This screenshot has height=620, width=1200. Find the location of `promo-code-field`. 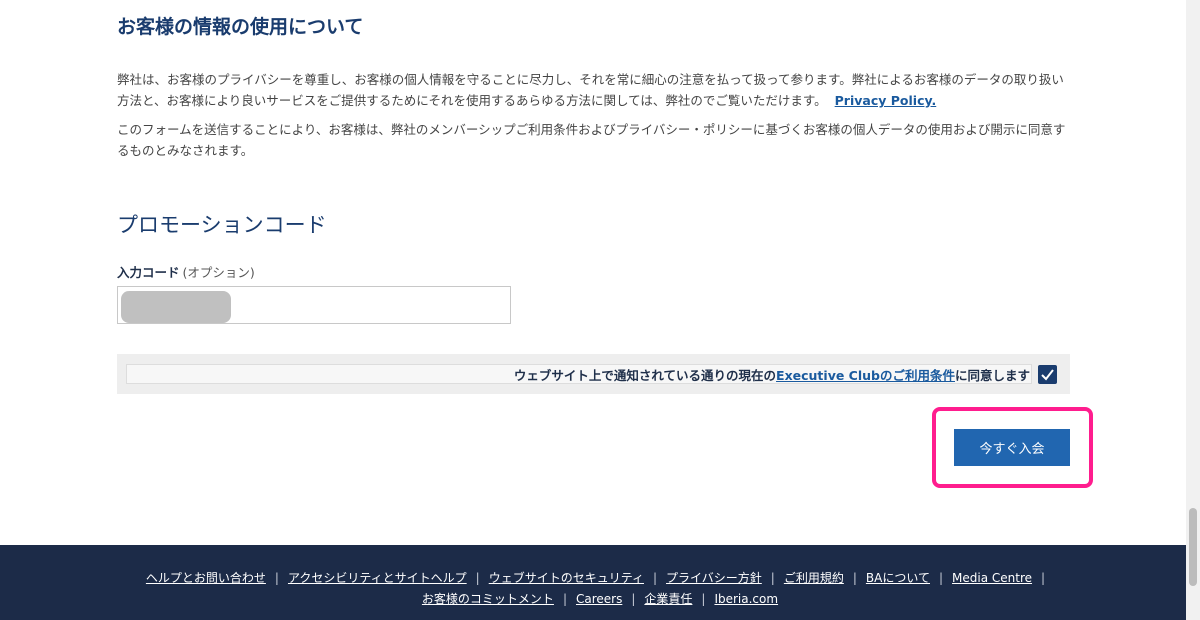

promo-code-field is located at coordinates (314, 305).